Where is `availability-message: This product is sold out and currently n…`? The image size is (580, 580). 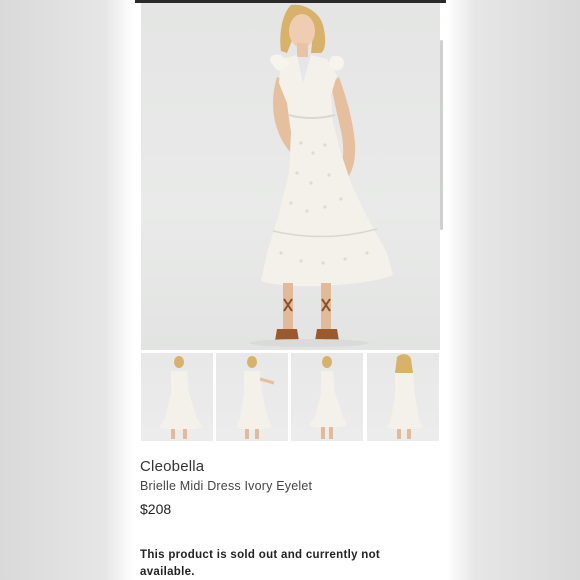
availability-message: This product is sold out and currently n… is located at coordinates (260, 563).